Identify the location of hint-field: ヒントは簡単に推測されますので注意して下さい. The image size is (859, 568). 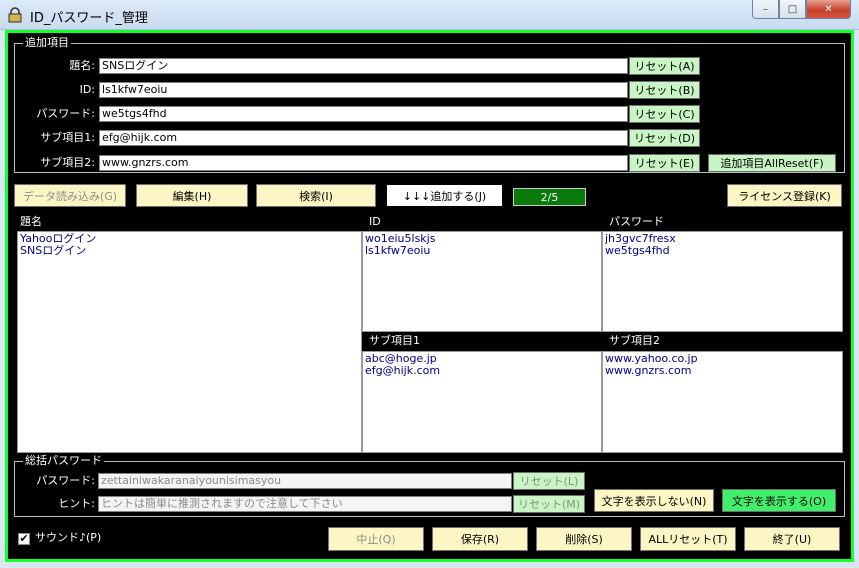
(305, 504).